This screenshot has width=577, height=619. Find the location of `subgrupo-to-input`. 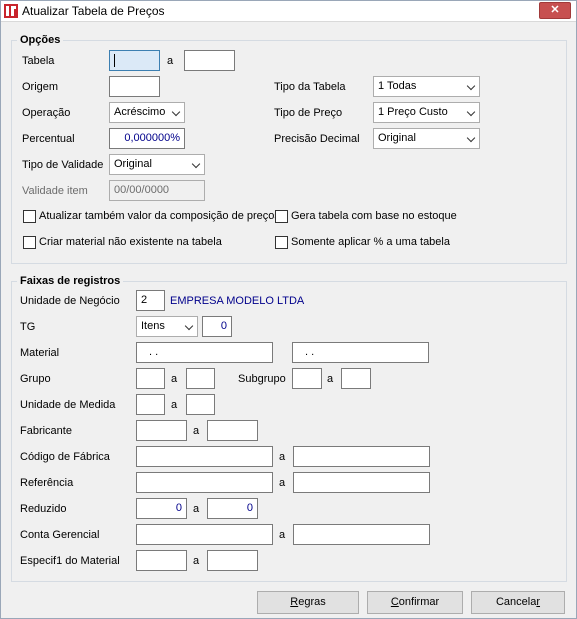

subgrupo-to-input is located at coordinates (356, 378).